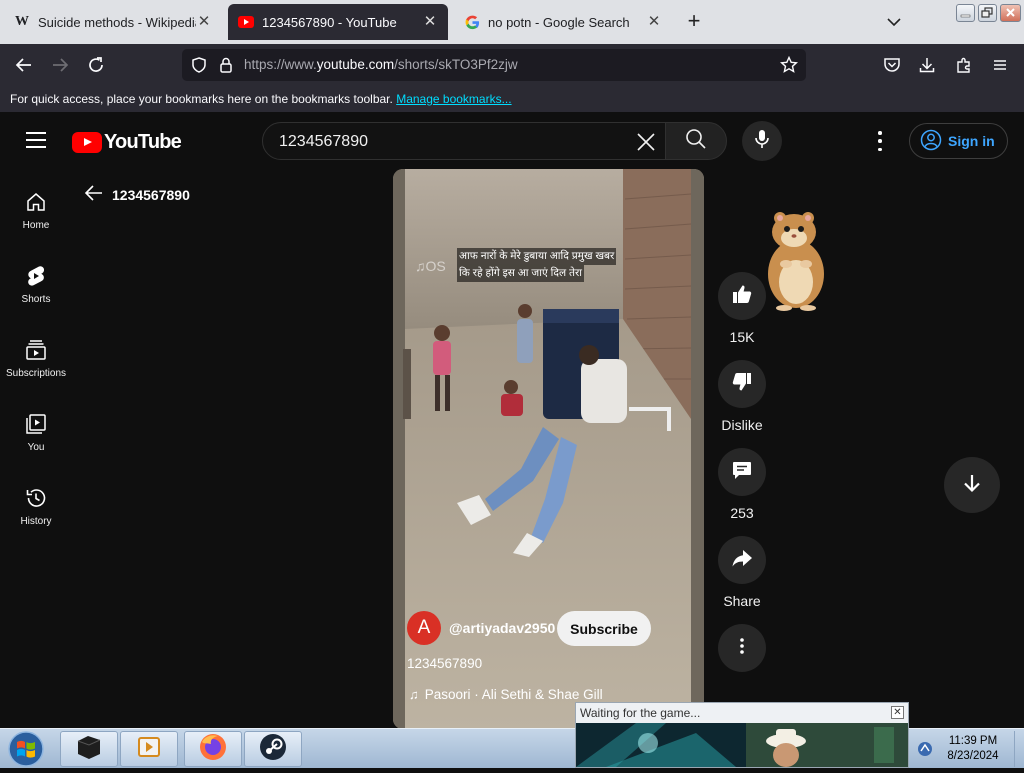 This screenshot has height=773, width=1024. I want to click on show-desktop-button, so click(1019, 749).